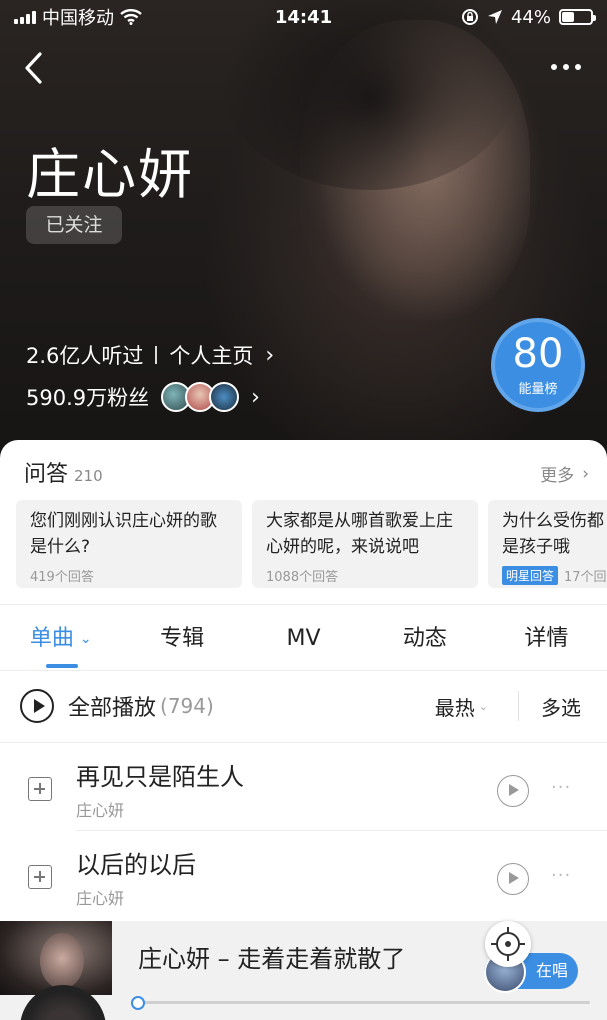 The height and width of the screenshot is (1020, 607). What do you see at coordinates (564, 474) in the screenshot?
I see `qa-more-link: 更多 ›` at bounding box center [564, 474].